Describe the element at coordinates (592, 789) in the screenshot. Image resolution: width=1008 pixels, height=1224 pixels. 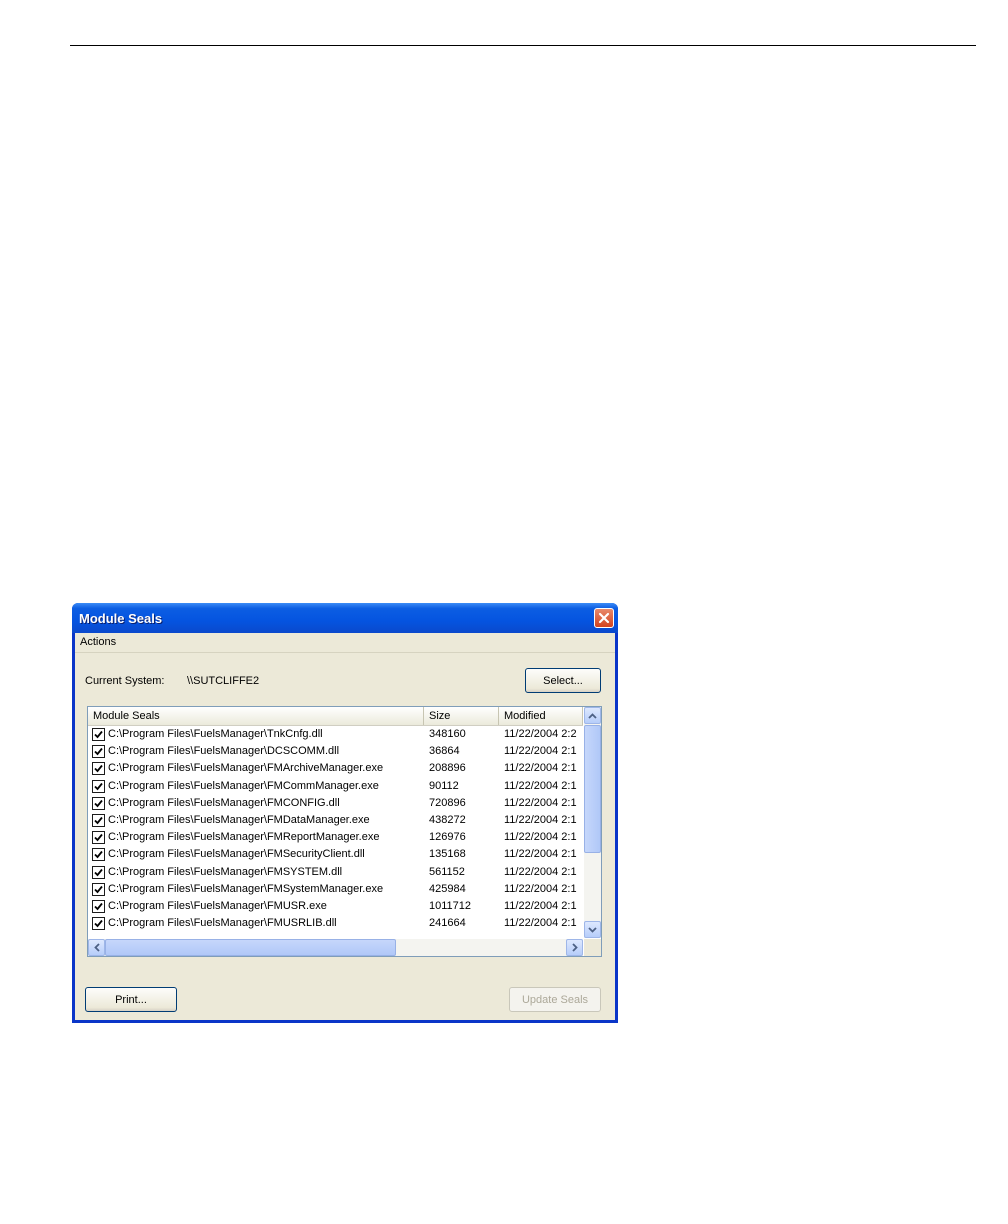
I see `vertical-scroll-thumb` at that location.